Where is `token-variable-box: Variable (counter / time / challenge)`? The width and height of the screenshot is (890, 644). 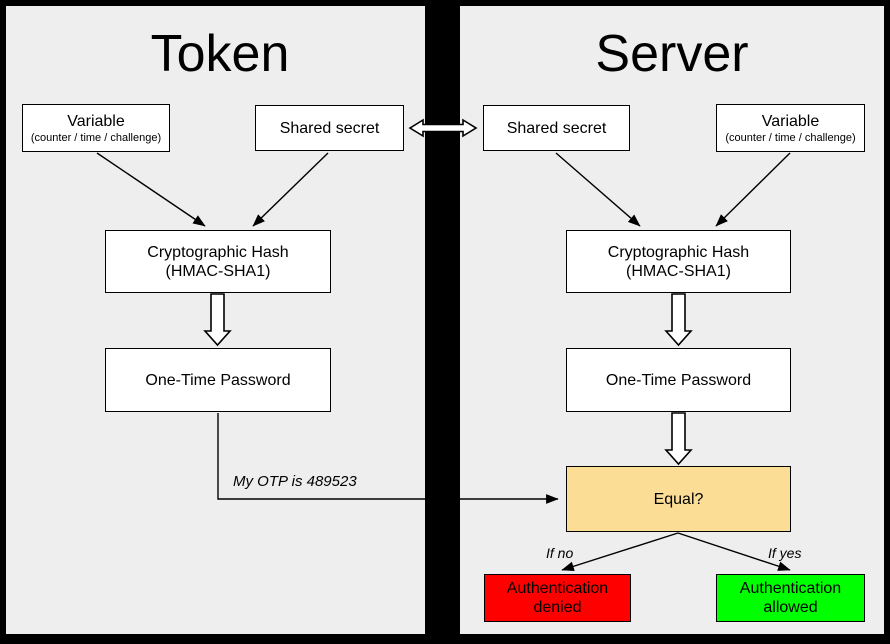
token-variable-box: Variable (counter / time / challenge) is located at coordinates (96, 128).